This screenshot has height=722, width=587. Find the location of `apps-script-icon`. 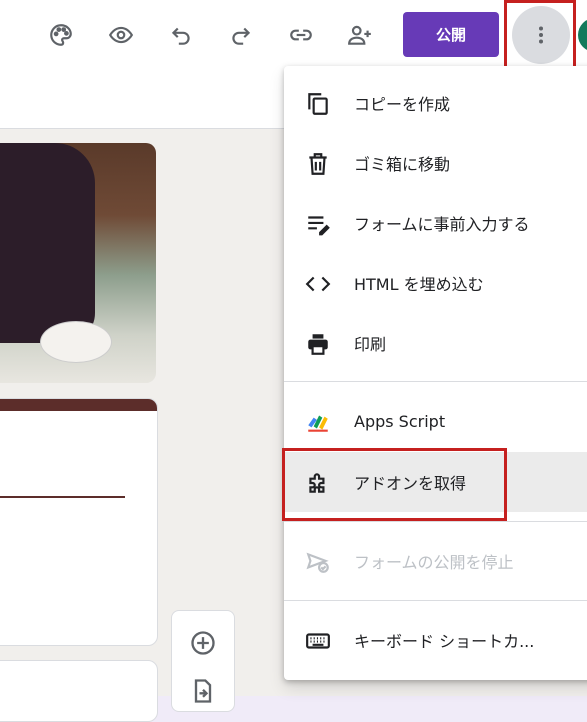

apps-script-icon is located at coordinates (318, 422).